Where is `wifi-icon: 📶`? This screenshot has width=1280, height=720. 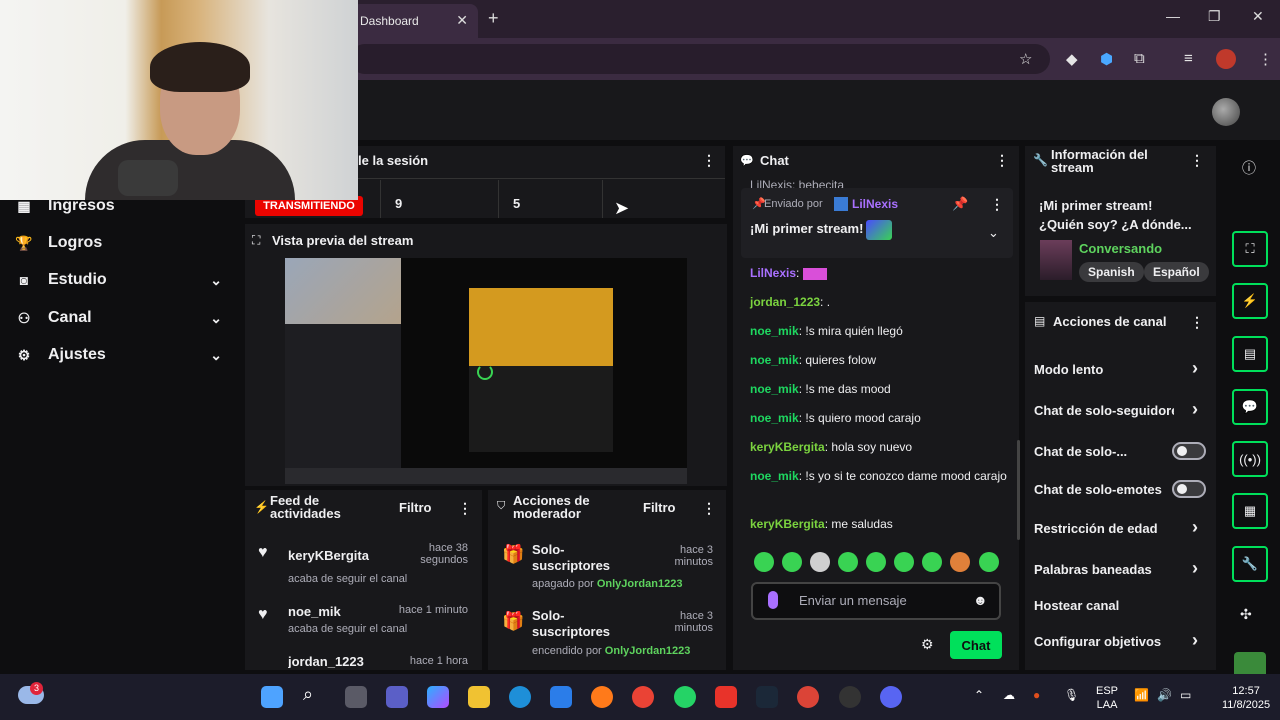
wifi-icon: 📶 is located at coordinates (1141, 695).